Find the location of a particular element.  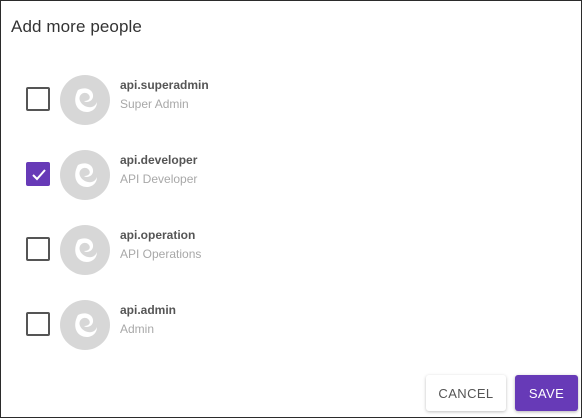

person-row-operation: api.operation API Operations is located at coordinates (291, 247).